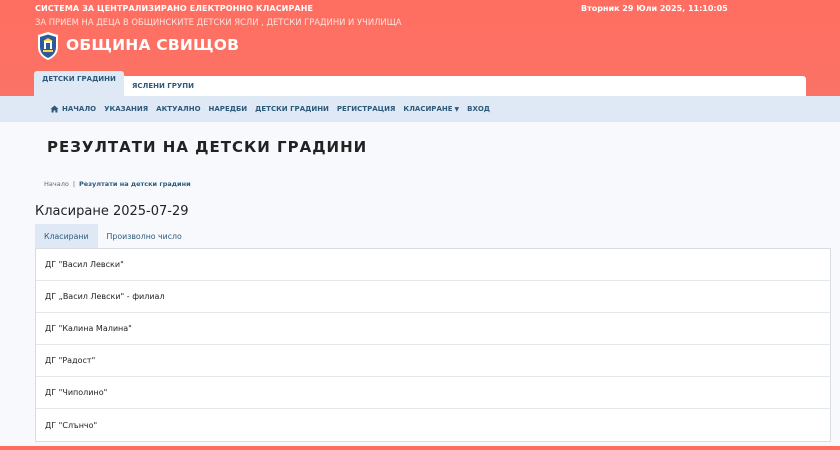 This screenshot has width=840, height=450. What do you see at coordinates (654, 8) in the screenshot?
I see `current-datetime: Вторник 29 Юли 2025, 11:10:05` at bounding box center [654, 8].